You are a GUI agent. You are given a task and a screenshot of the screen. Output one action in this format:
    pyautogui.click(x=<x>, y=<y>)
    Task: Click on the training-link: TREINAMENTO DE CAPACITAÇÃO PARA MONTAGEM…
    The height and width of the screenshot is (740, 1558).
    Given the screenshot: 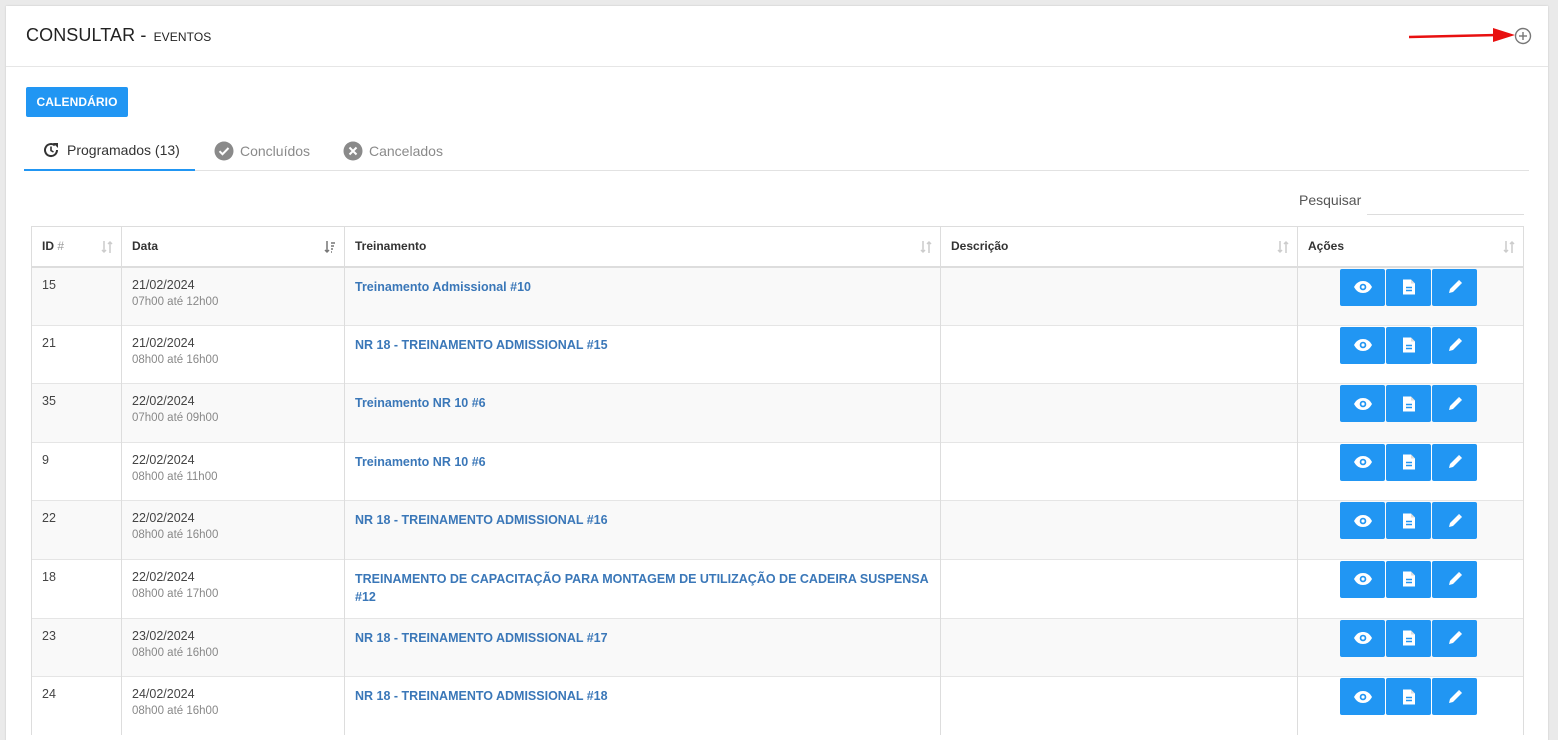 What is the action you would take?
    pyautogui.click(x=641, y=588)
    